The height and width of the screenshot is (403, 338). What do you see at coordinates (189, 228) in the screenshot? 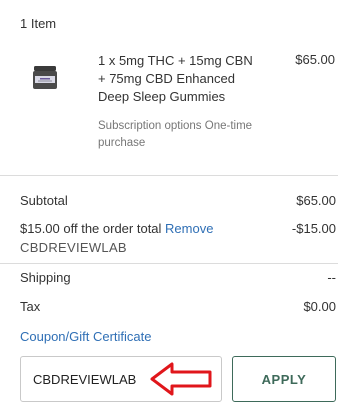
I see `remove-discount-link: Remove` at bounding box center [189, 228].